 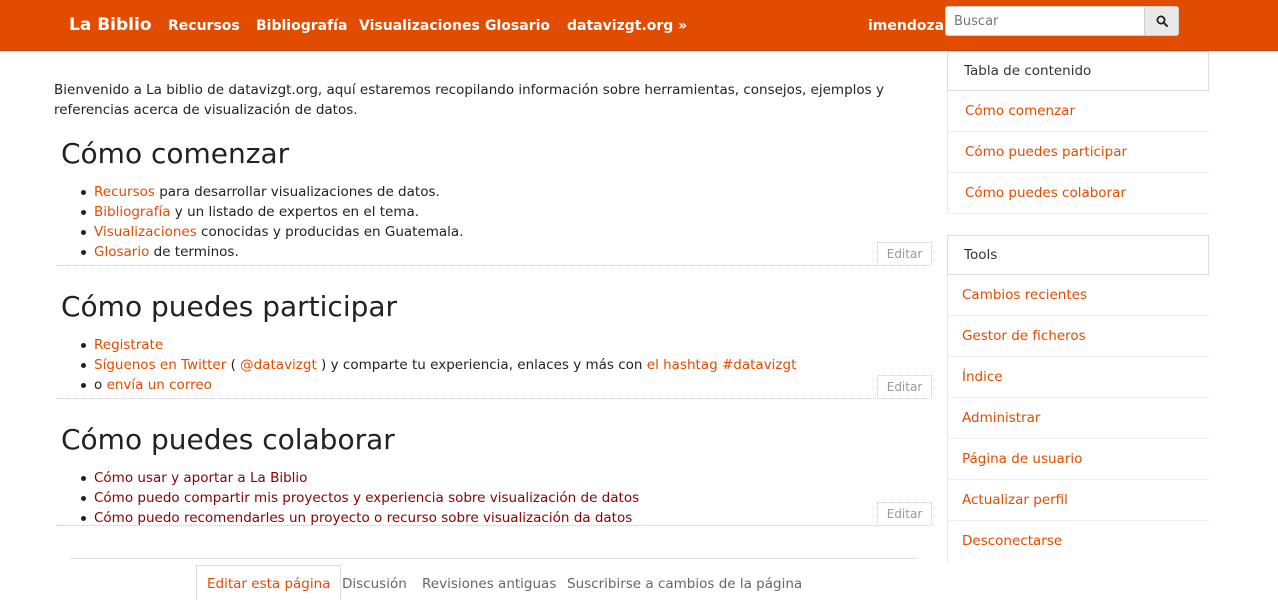 What do you see at coordinates (494, 558) in the screenshot?
I see `page-tabs-divider` at bounding box center [494, 558].